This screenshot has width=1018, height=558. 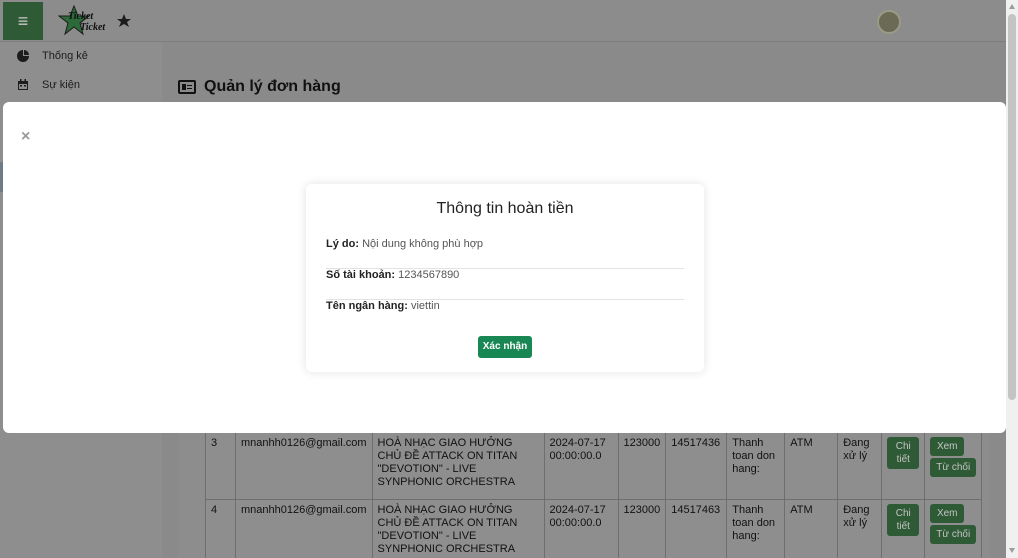 I want to click on ticket-logo-icon: Ticket Ticket, so click(x=94, y=20).